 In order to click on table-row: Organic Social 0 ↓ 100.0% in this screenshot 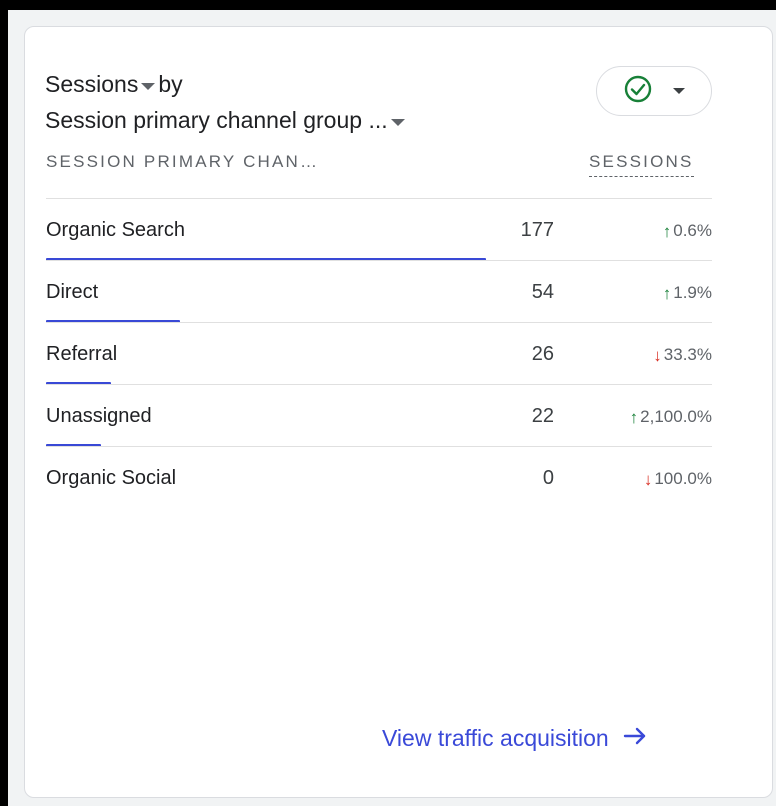, I will do `click(379, 477)`.